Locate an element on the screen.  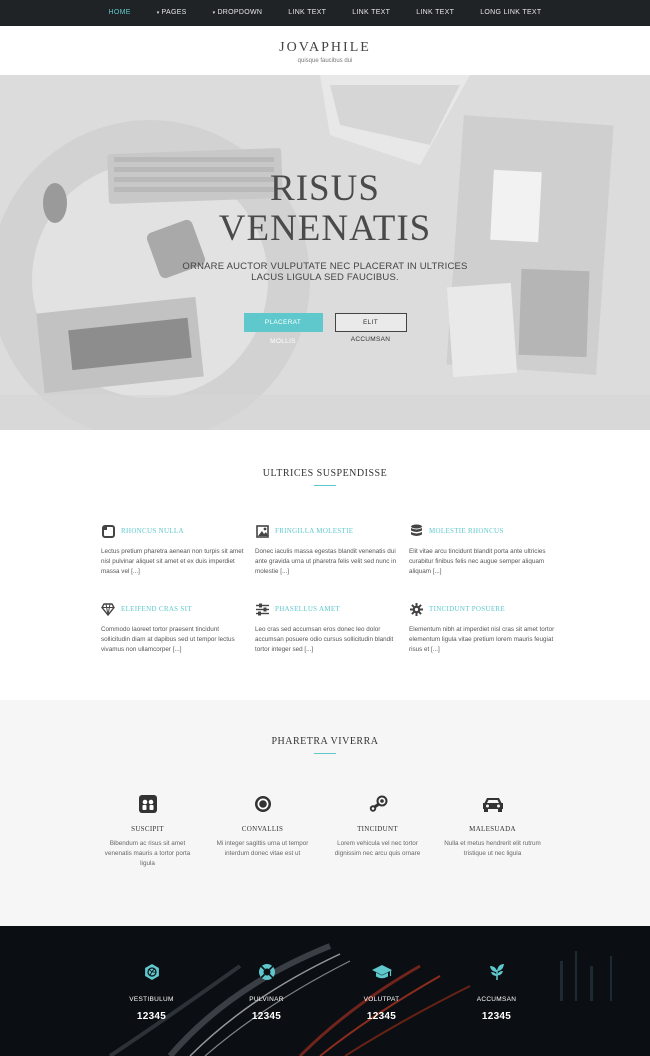
feature-header: FRINGILLA MOLESTIE is located at coordinates (332, 531).